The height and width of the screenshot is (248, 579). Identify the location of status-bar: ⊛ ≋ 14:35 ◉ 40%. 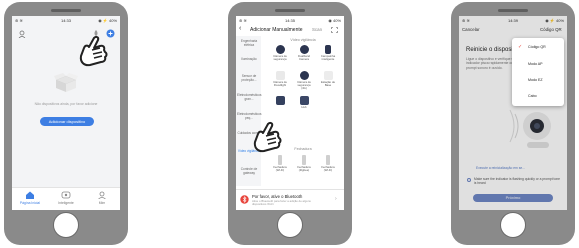
(290, 20).